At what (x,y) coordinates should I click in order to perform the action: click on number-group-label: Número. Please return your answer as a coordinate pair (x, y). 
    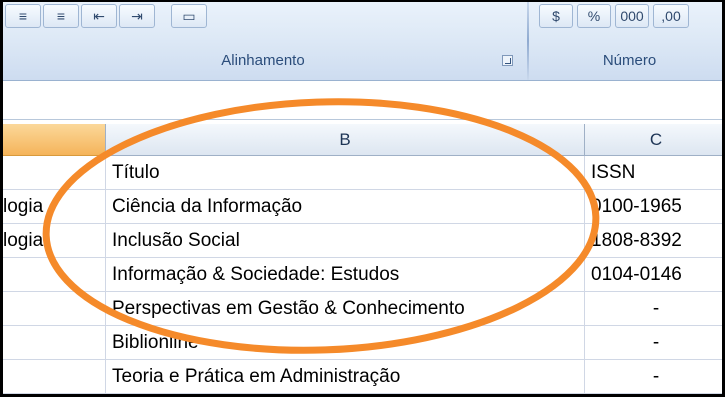
    Looking at the image, I should click on (629, 60).